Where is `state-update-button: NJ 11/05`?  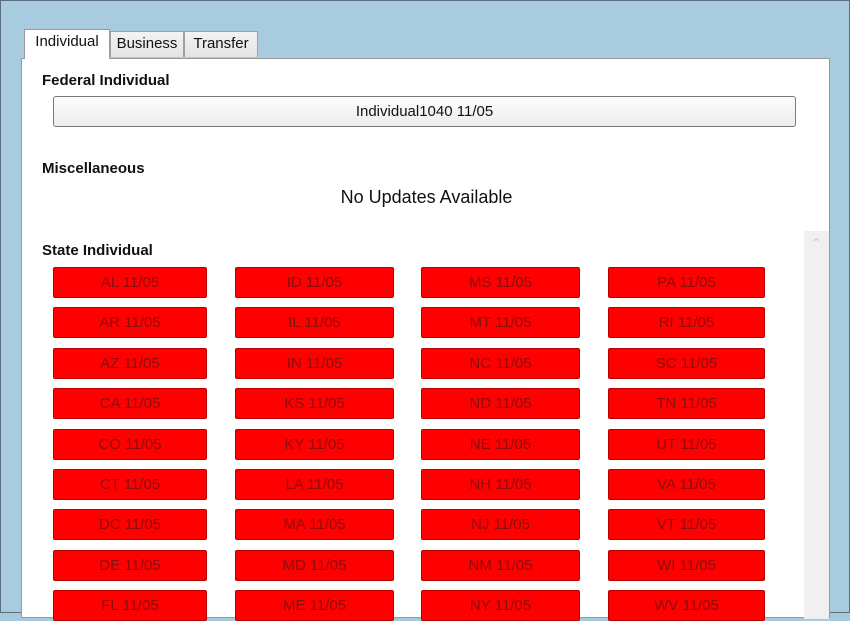
state-update-button: NJ 11/05 is located at coordinates (500, 524).